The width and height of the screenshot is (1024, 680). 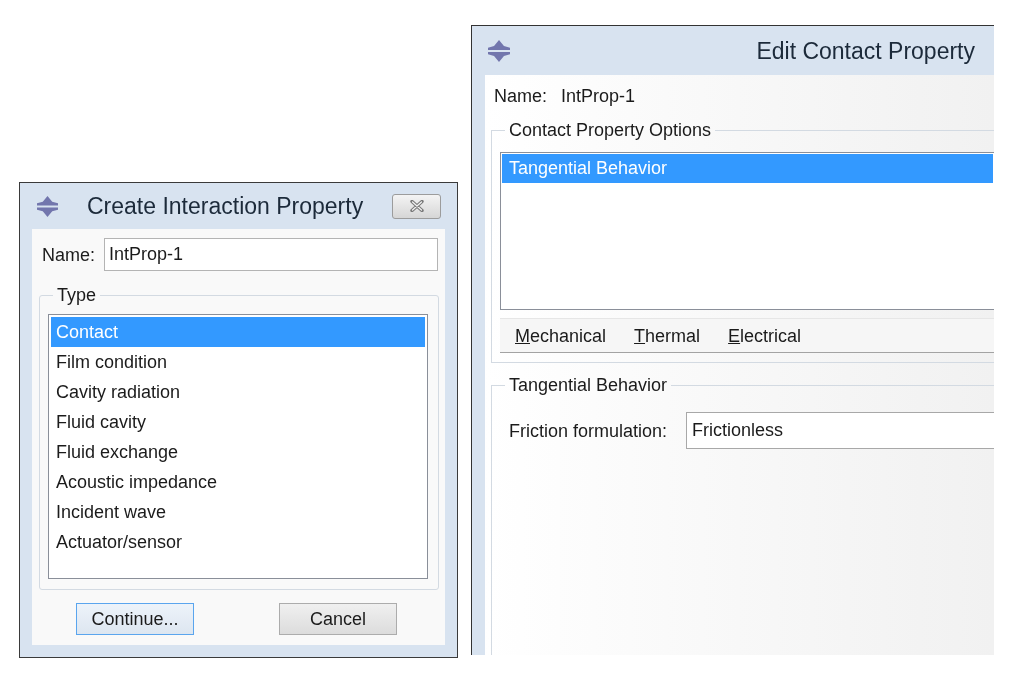 What do you see at coordinates (238, 482) in the screenshot?
I see `list-item: Acoustic impedance` at bounding box center [238, 482].